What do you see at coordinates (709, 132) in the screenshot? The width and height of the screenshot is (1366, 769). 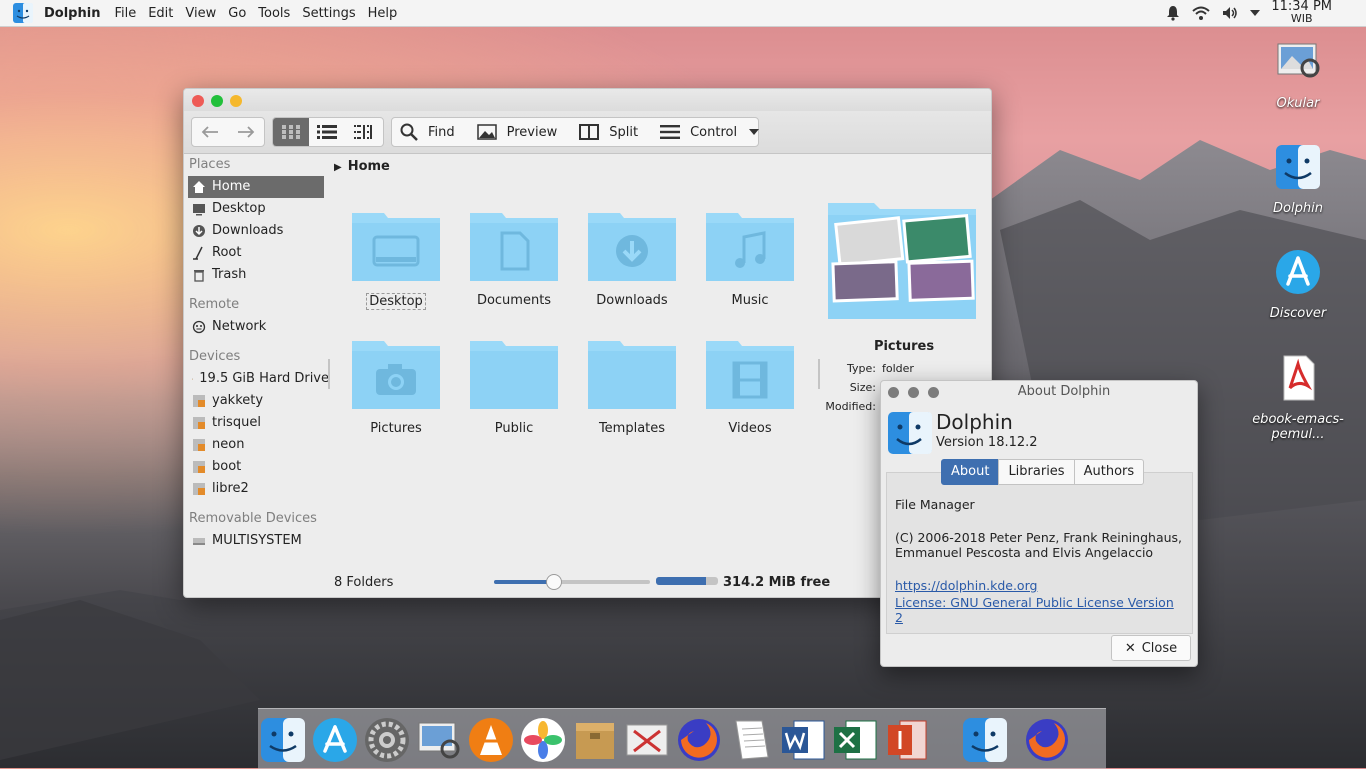 I see `control-button: Control` at bounding box center [709, 132].